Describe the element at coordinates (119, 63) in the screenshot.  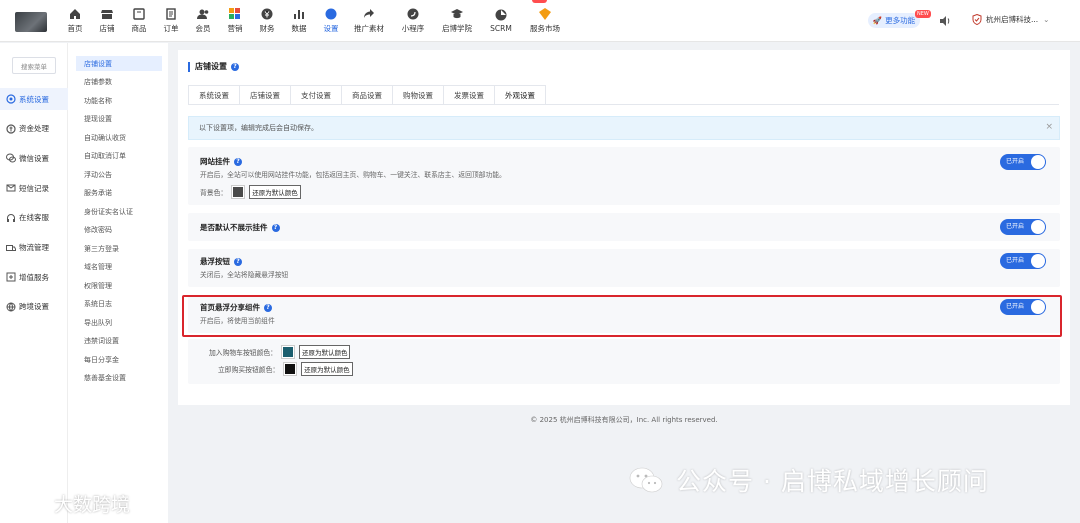
I see `subnav-item: 店铺设置` at that location.